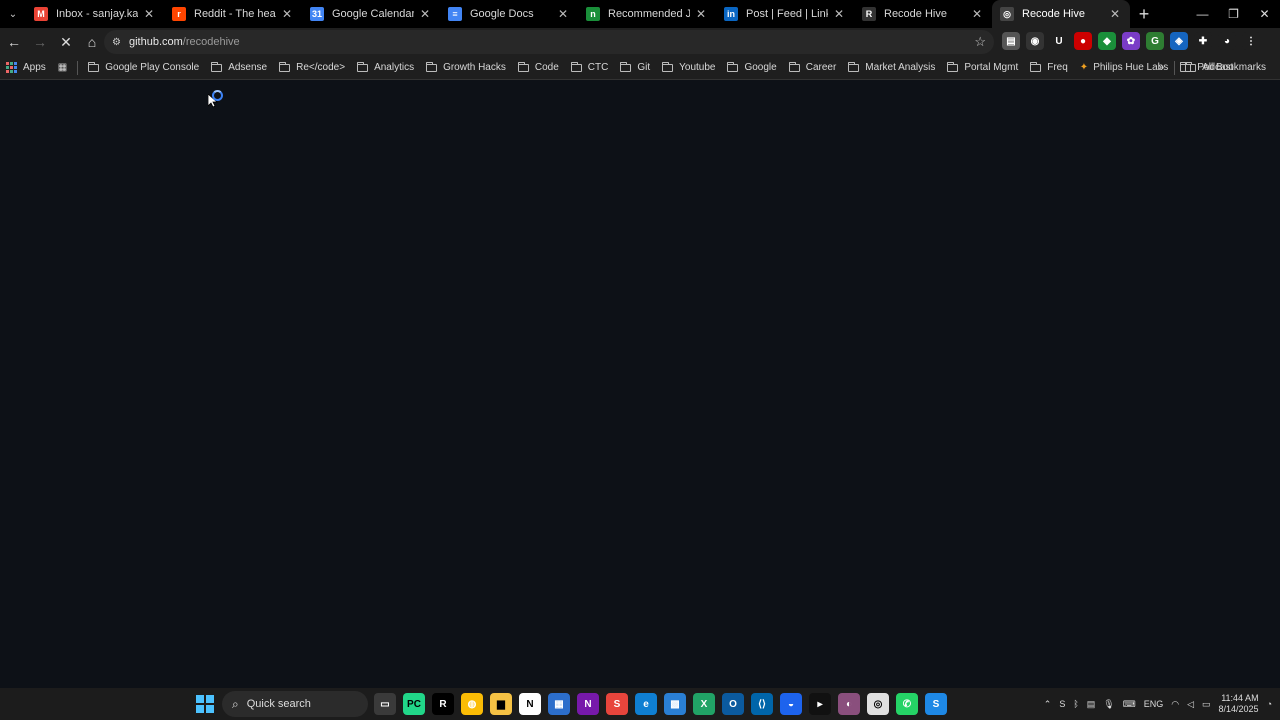 This screenshot has width=1280, height=720. Describe the element at coordinates (1035, 41) in the screenshot. I see `extension-camera-icon: ◉` at that location.